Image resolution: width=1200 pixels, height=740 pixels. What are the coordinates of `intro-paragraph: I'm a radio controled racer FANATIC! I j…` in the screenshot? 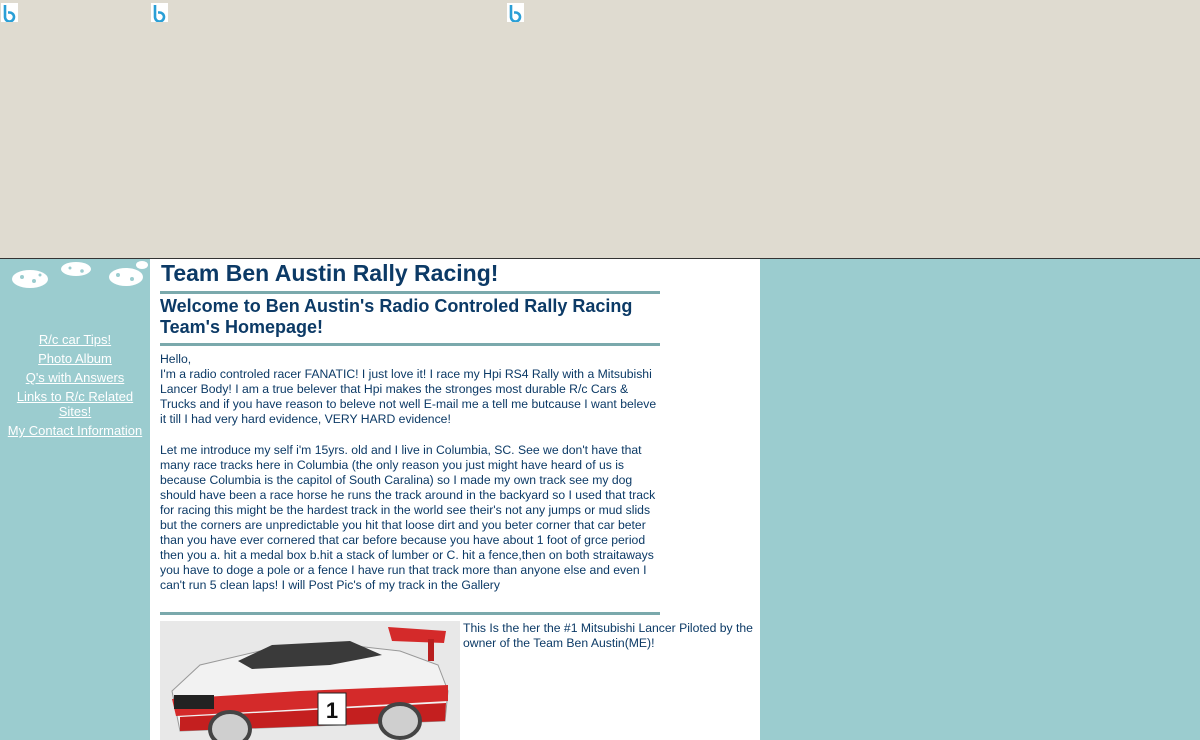 It's located at (408, 396).